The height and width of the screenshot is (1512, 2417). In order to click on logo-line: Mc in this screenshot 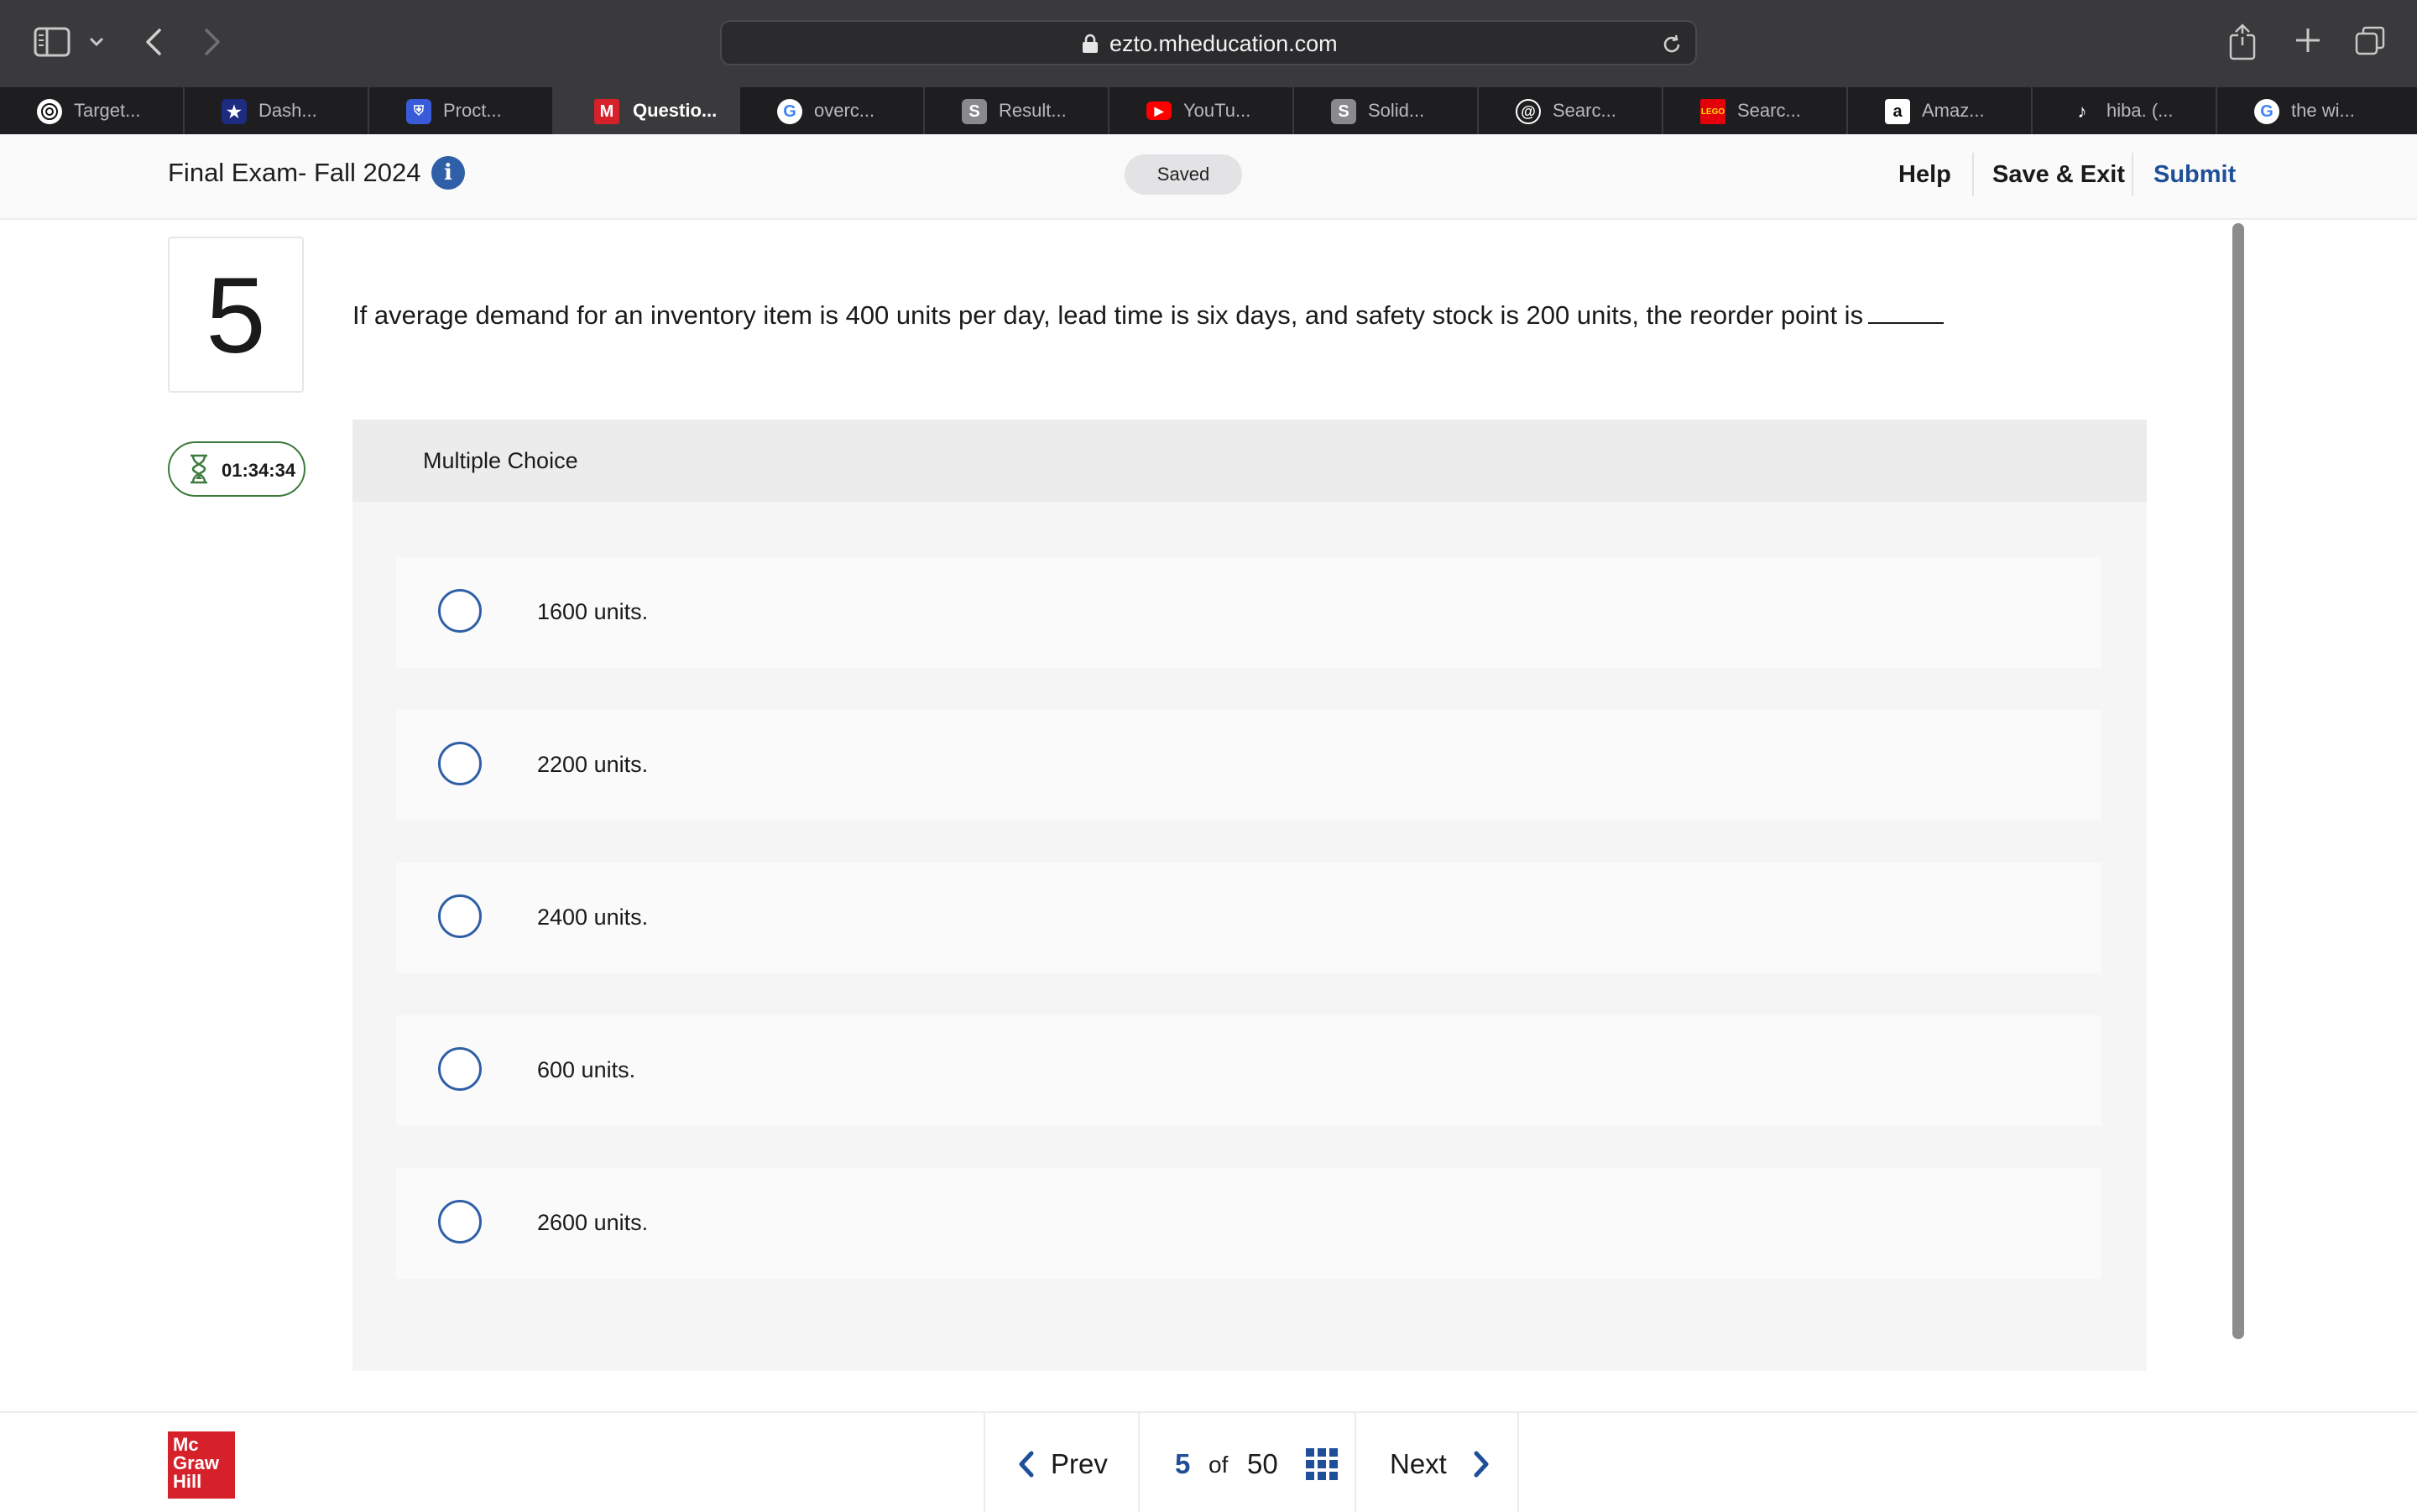, I will do `click(186, 1445)`.